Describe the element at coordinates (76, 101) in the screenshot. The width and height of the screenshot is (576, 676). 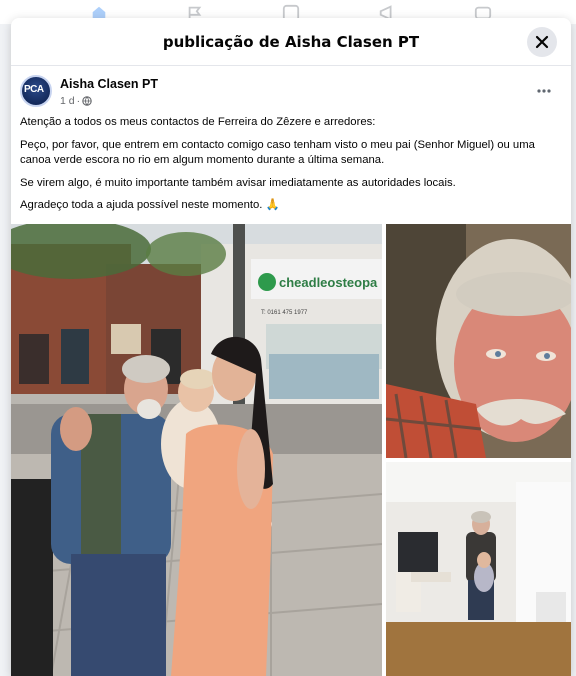
I see `post-meta: 1 d ·` at that location.